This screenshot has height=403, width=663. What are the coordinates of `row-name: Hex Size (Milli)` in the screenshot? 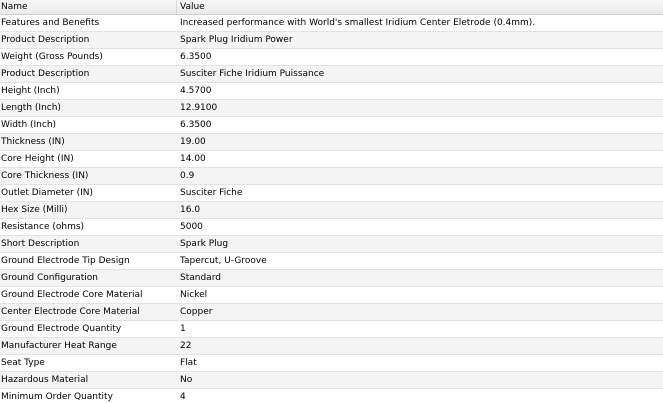 It's located at (34, 210).